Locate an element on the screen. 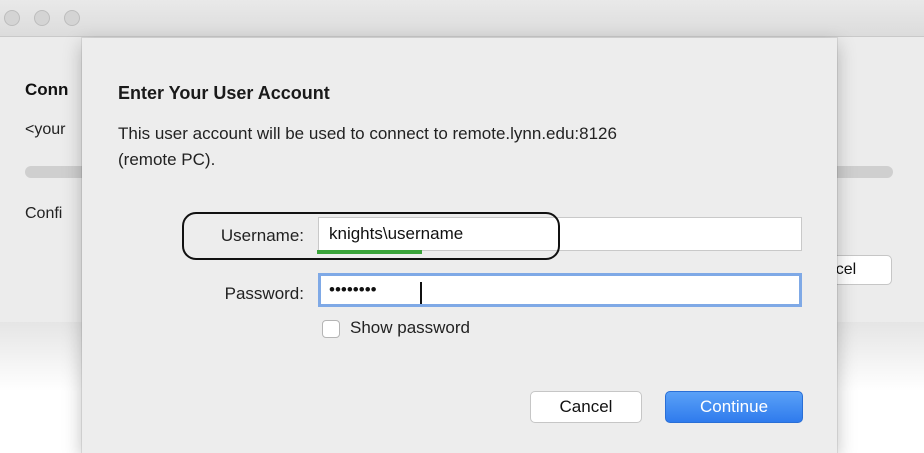 This screenshot has width=924, height=453. cancel-button-label: Cancel is located at coordinates (586, 406).